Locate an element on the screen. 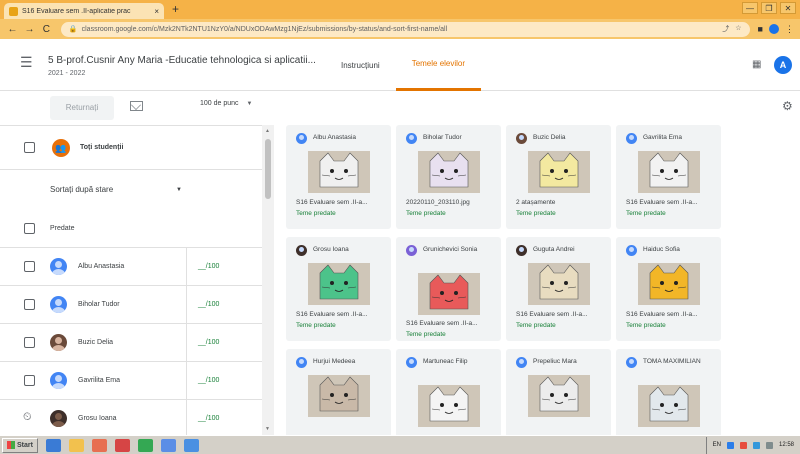 This screenshot has width=800, height=454. browser-tab: S16 Evaluare sem .II-aplicatie prac × is located at coordinates (84, 11).